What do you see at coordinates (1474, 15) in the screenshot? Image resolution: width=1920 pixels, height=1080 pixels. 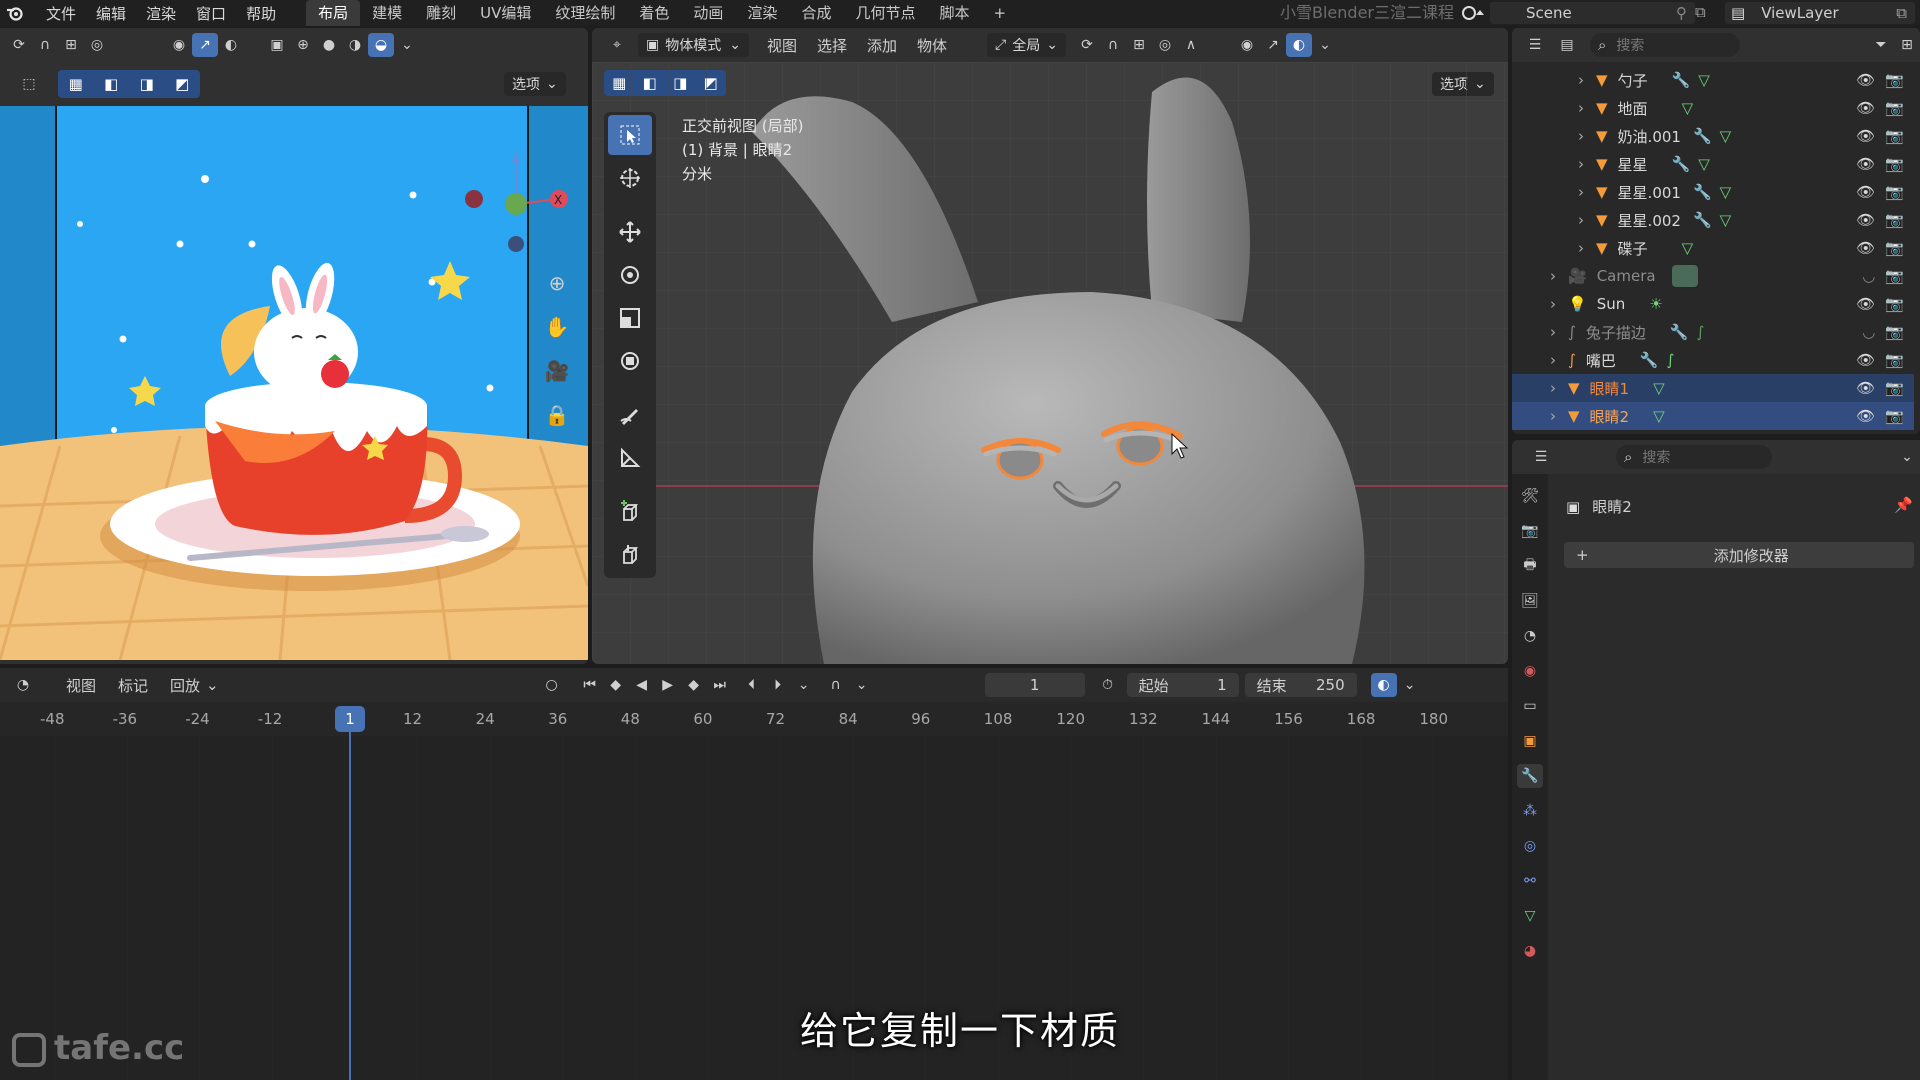 I see `scene-type-icon` at bounding box center [1474, 15].